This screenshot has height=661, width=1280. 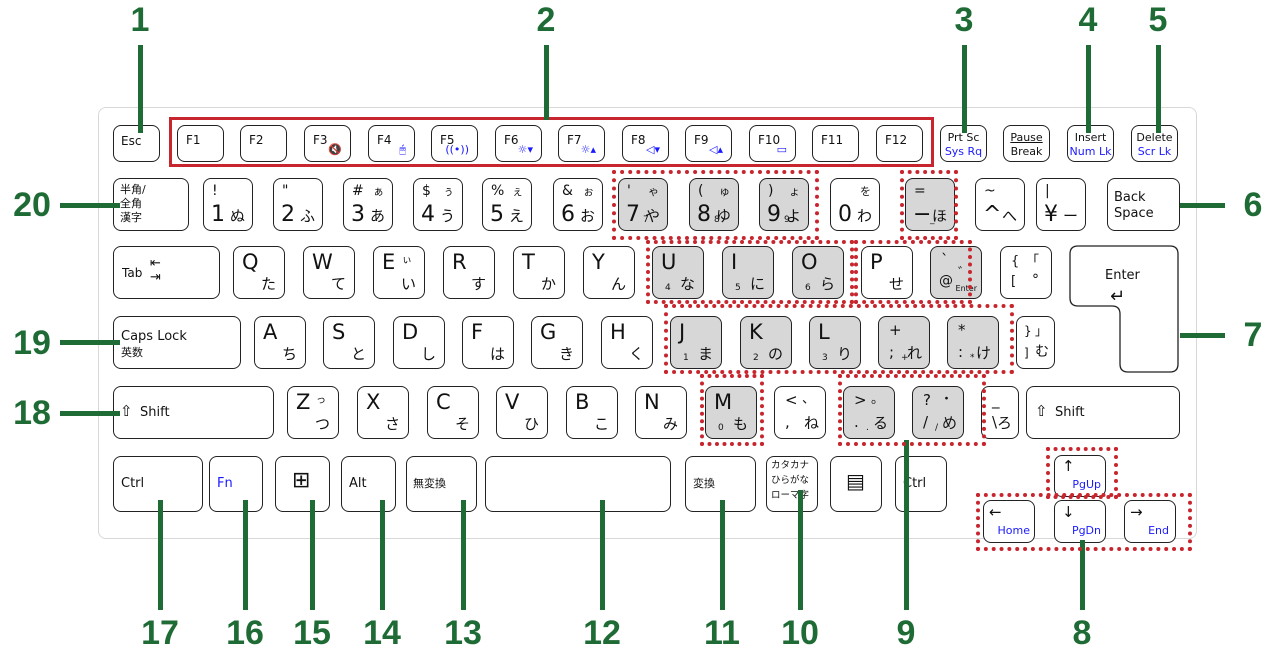 What do you see at coordinates (392, 424) in the screenshot?
I see `kana-char: さ` at bounding box center [392, 424].